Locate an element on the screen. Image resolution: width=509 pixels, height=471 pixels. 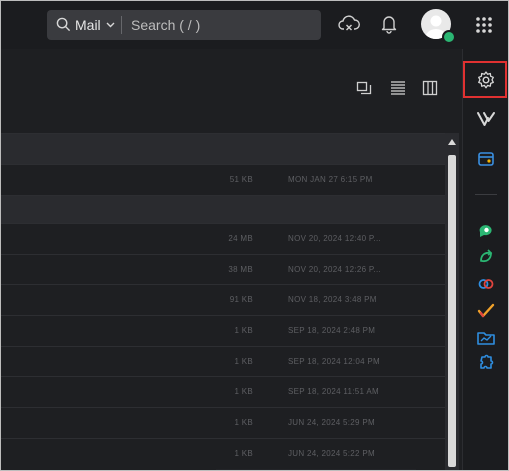
list-view-icon is located at coordinates (398, 88).